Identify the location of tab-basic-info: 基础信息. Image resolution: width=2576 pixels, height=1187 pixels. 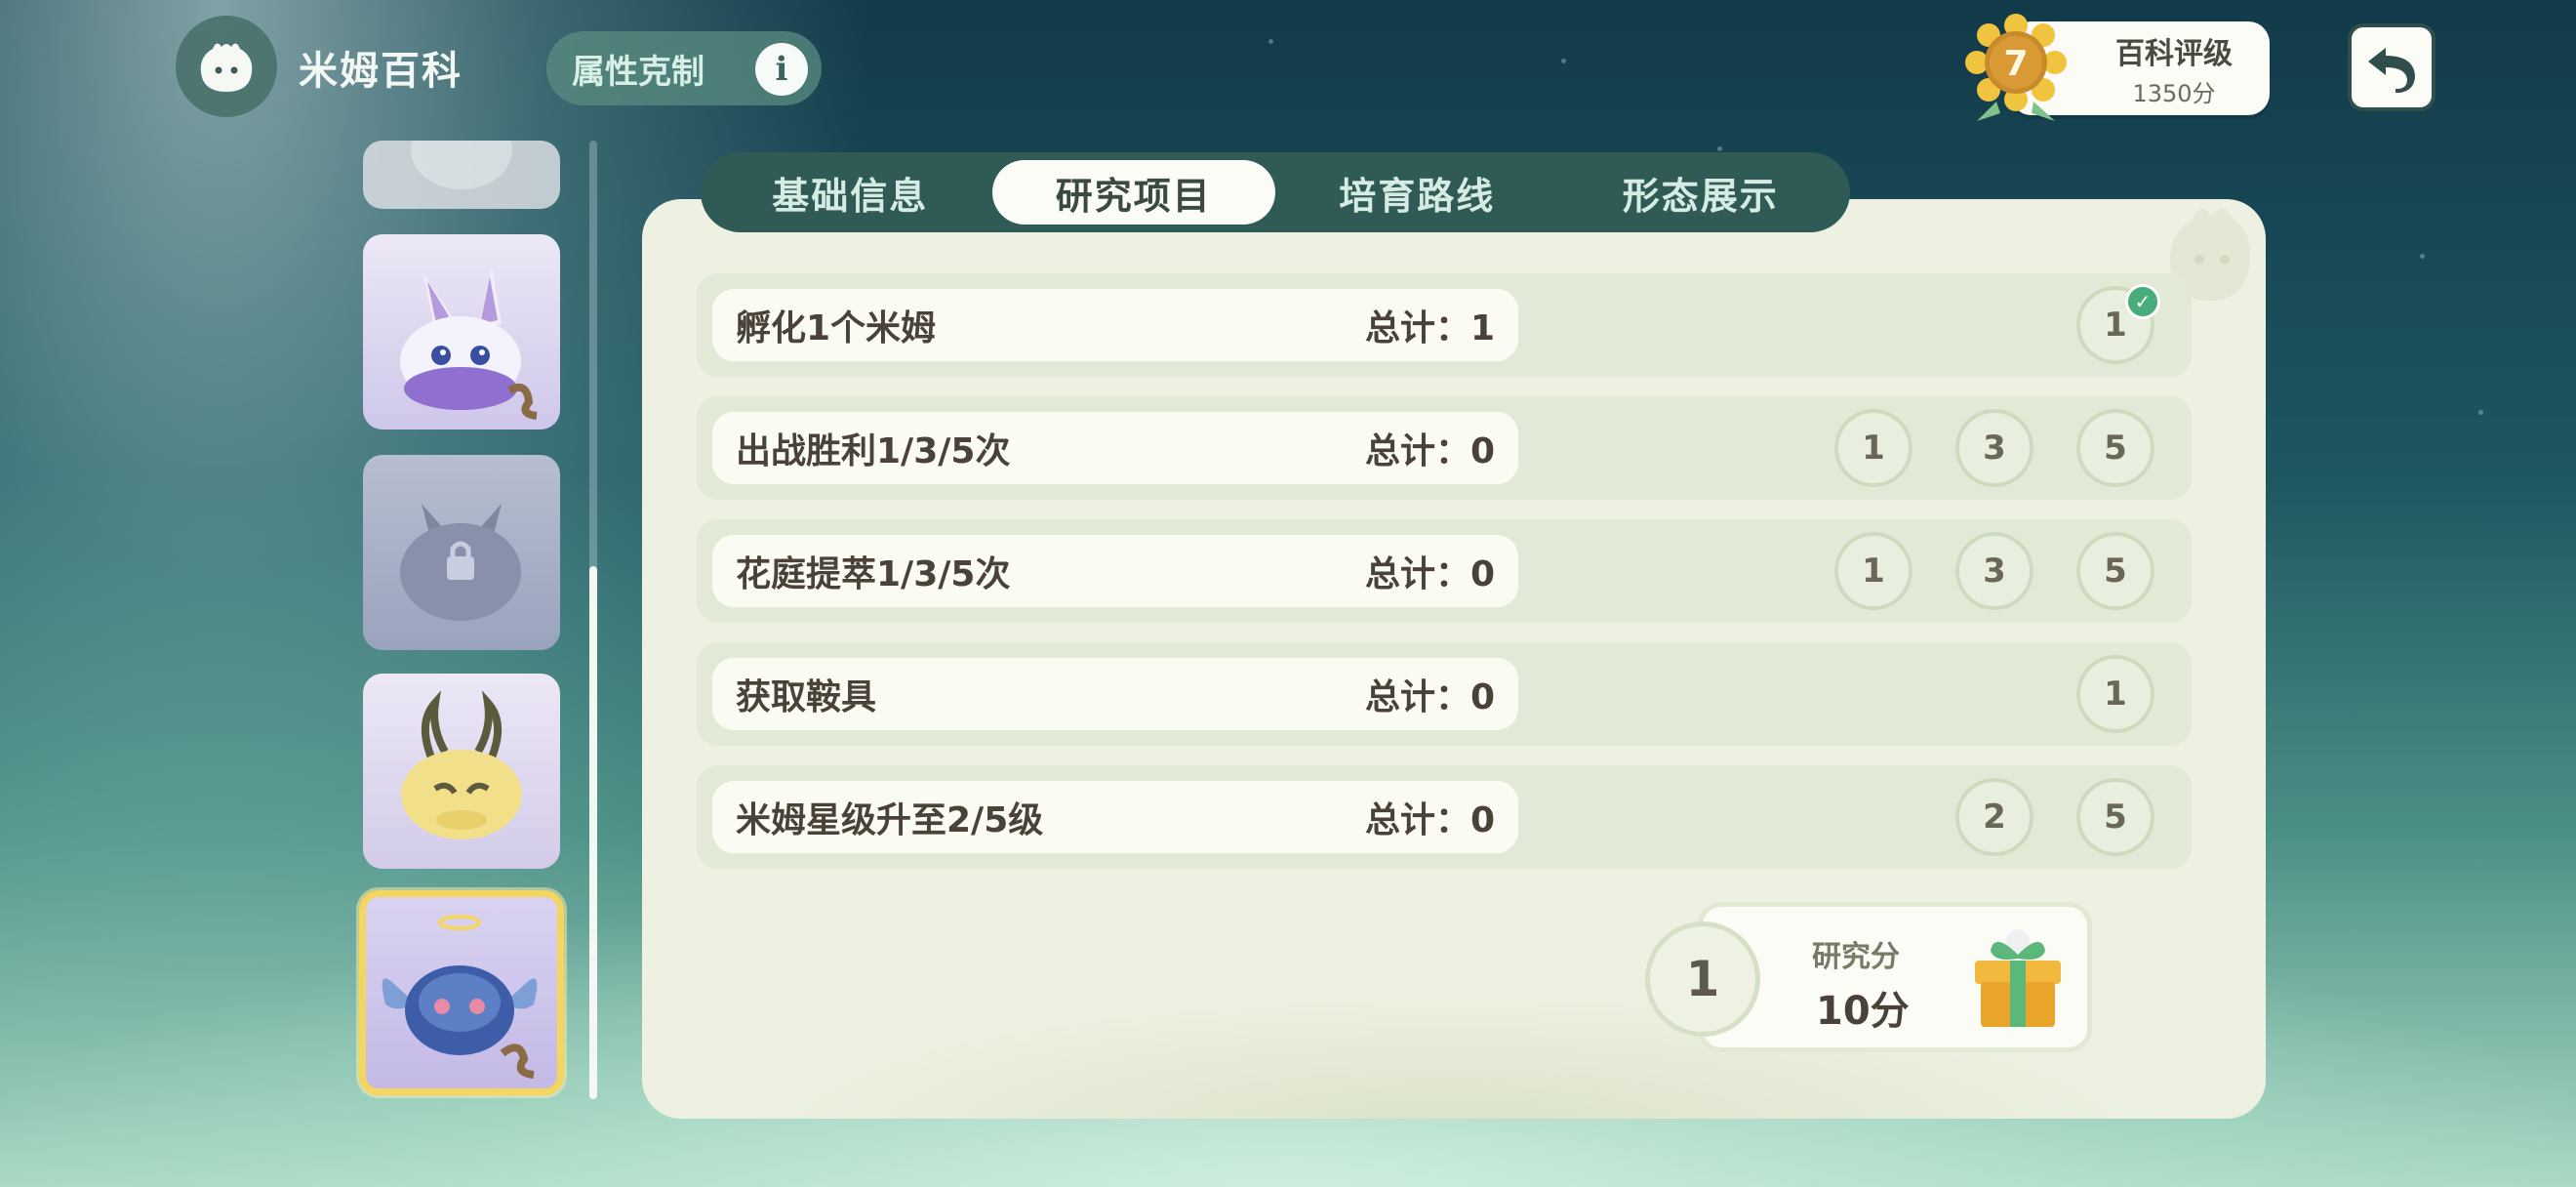
(850, 192).